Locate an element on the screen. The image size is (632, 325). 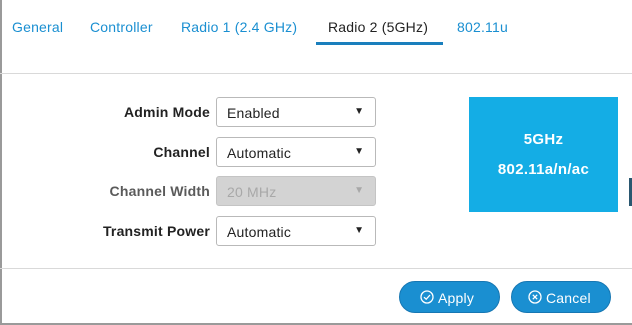
x-circle-icon is located at coordinates (535, 297).